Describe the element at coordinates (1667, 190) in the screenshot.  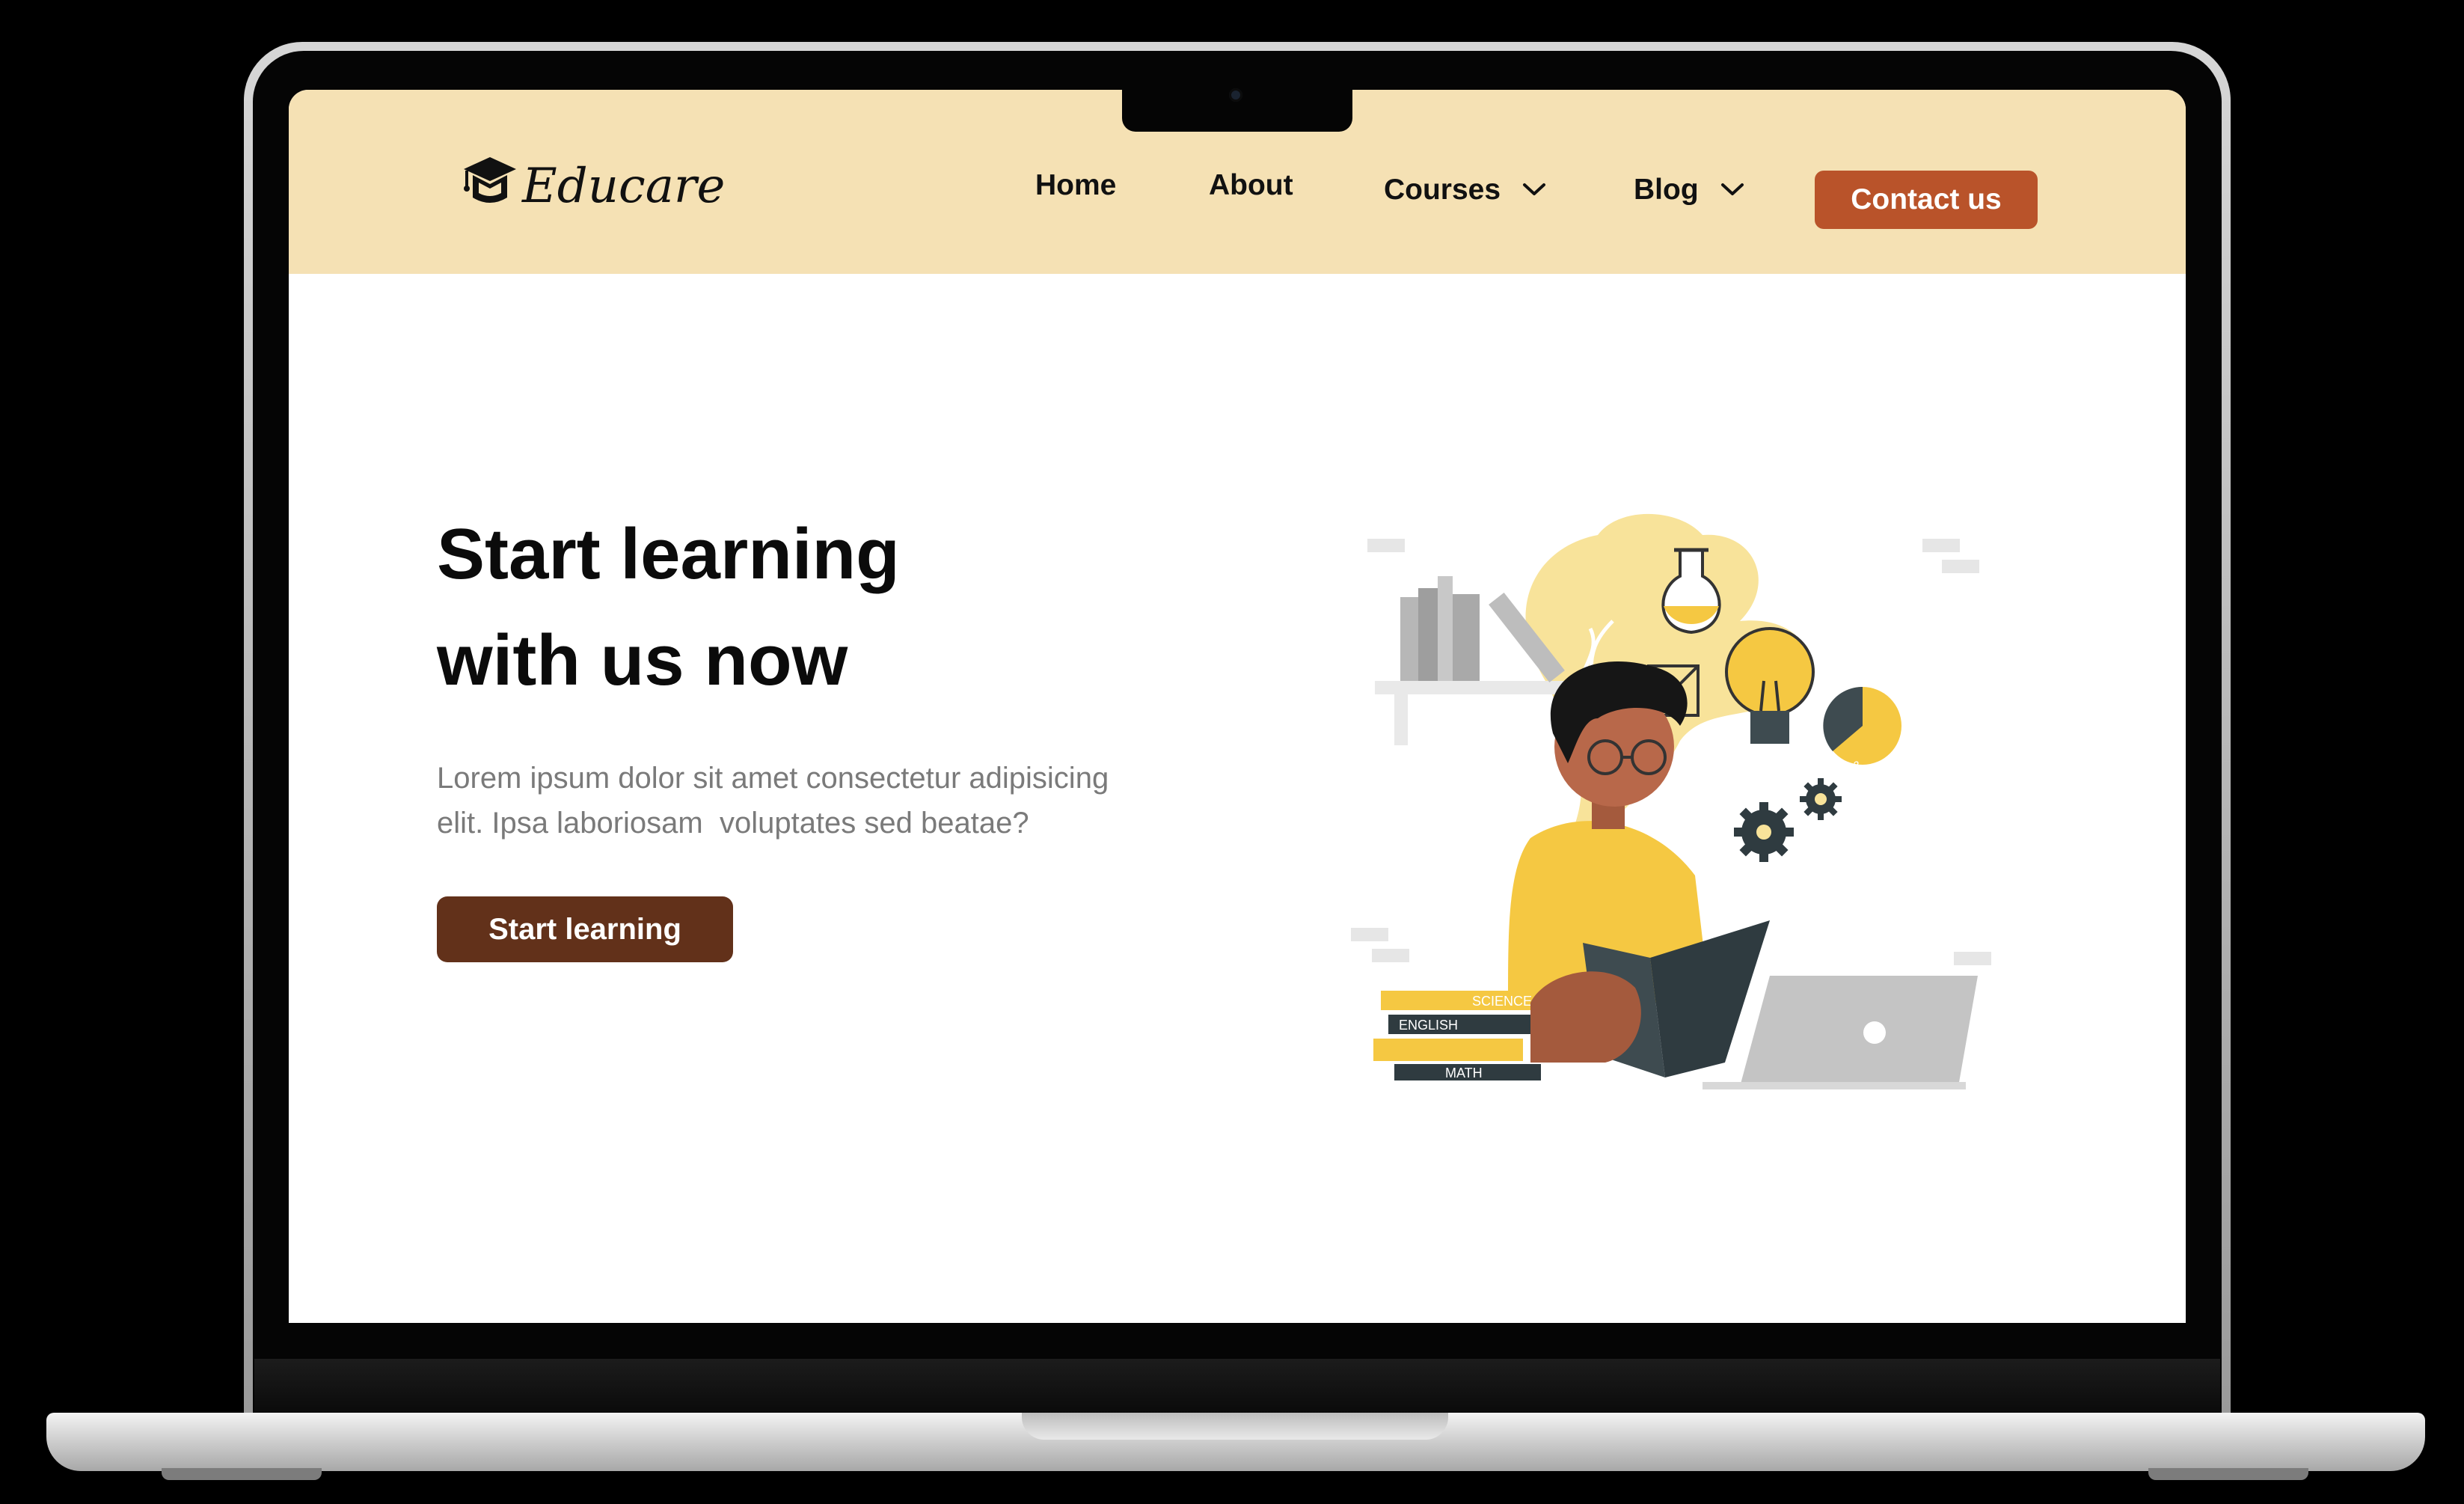
I see `nav-blog-label: Blog` at that location.